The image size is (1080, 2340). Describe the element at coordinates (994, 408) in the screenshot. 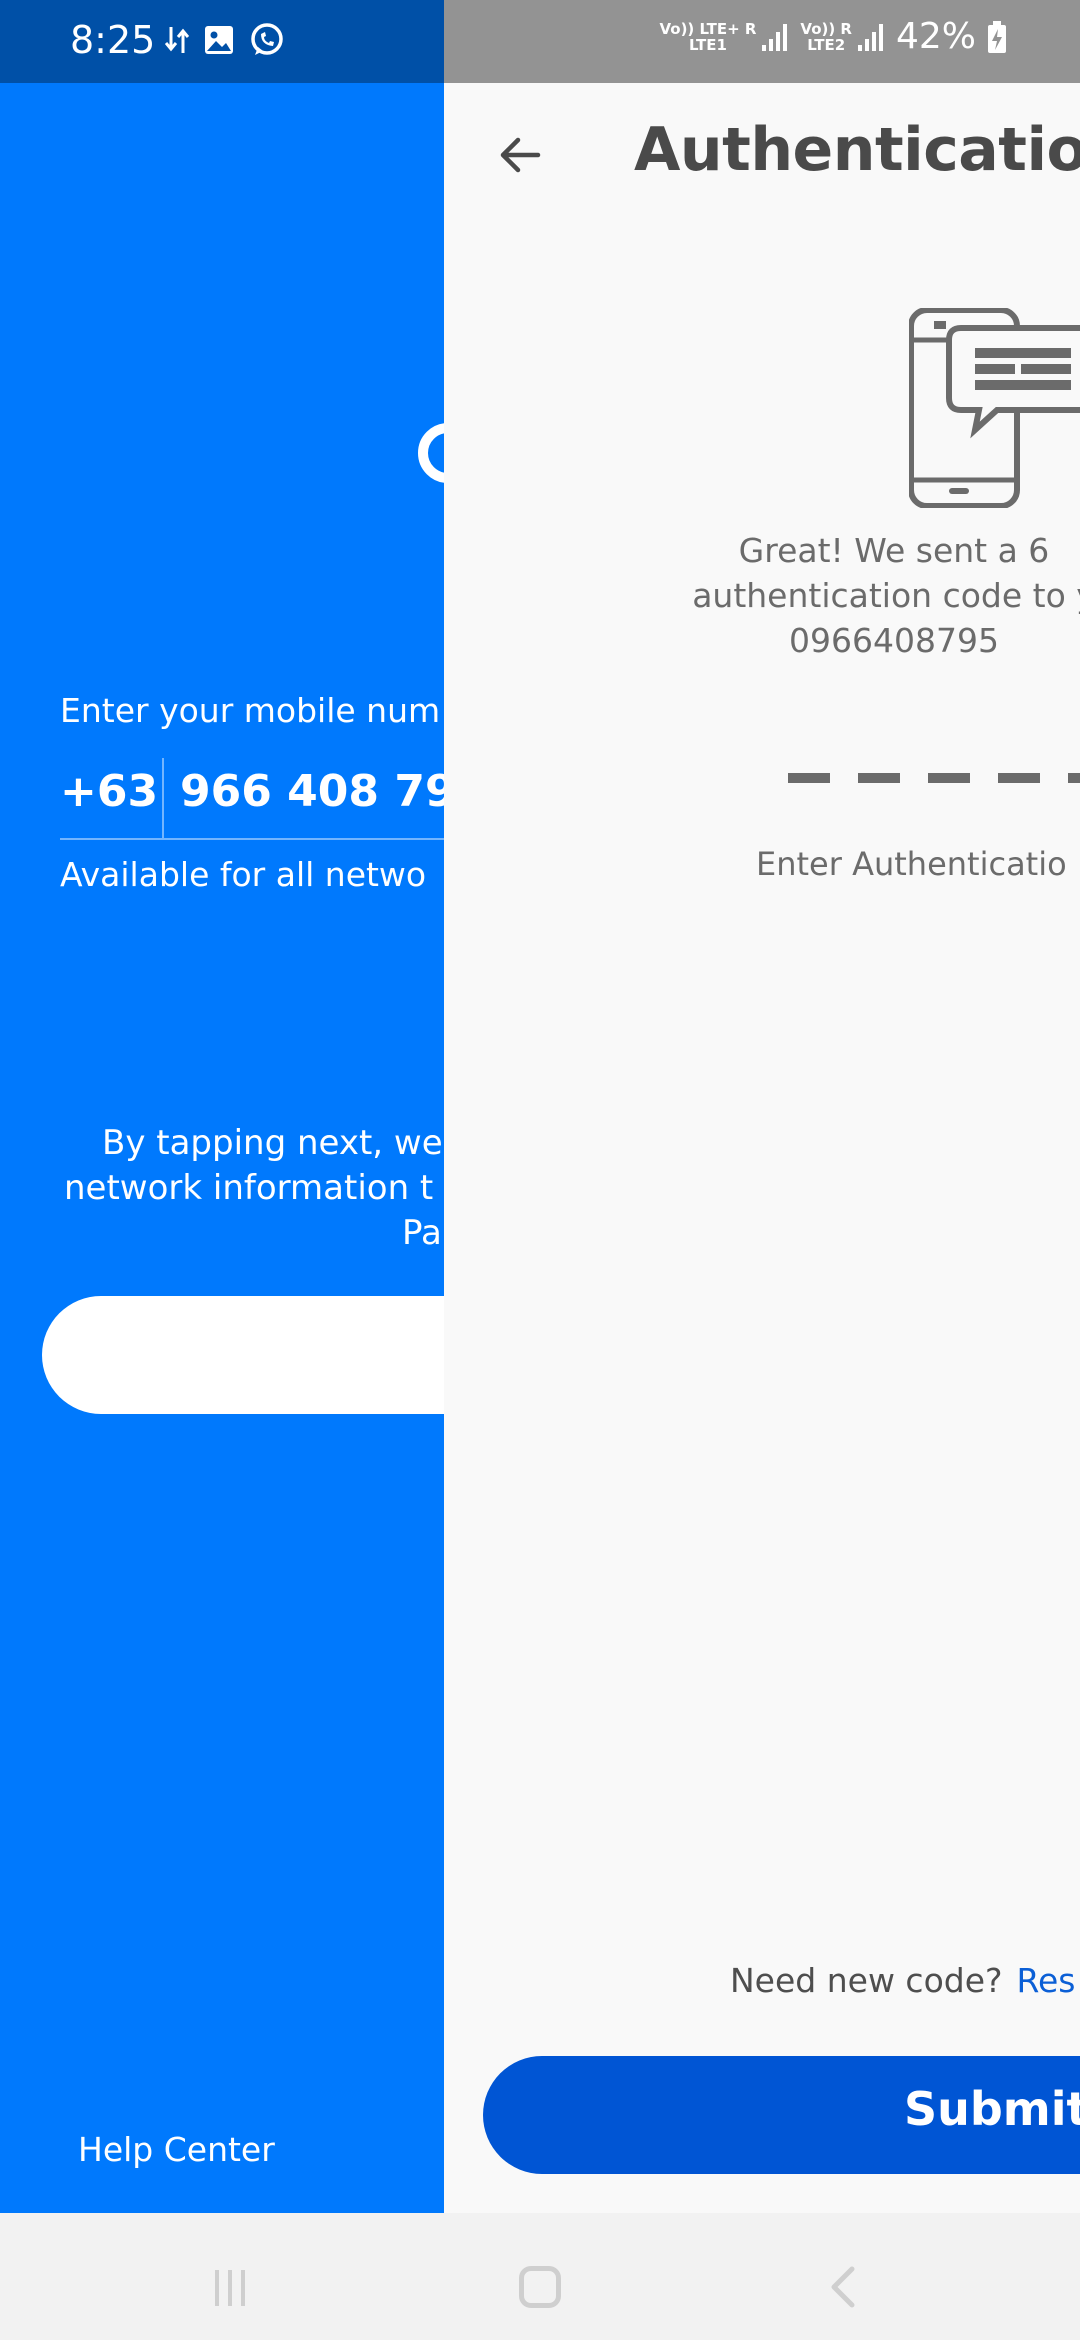

I see `sms-phone-icon` at that location.